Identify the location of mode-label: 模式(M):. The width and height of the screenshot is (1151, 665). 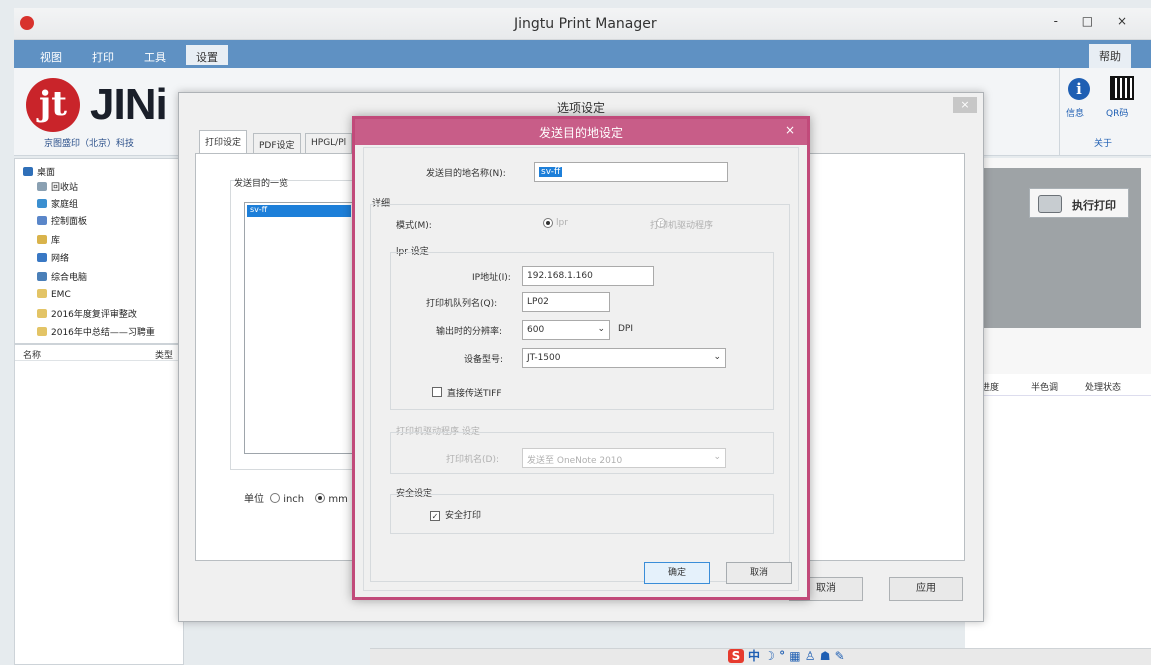
(414, 226).